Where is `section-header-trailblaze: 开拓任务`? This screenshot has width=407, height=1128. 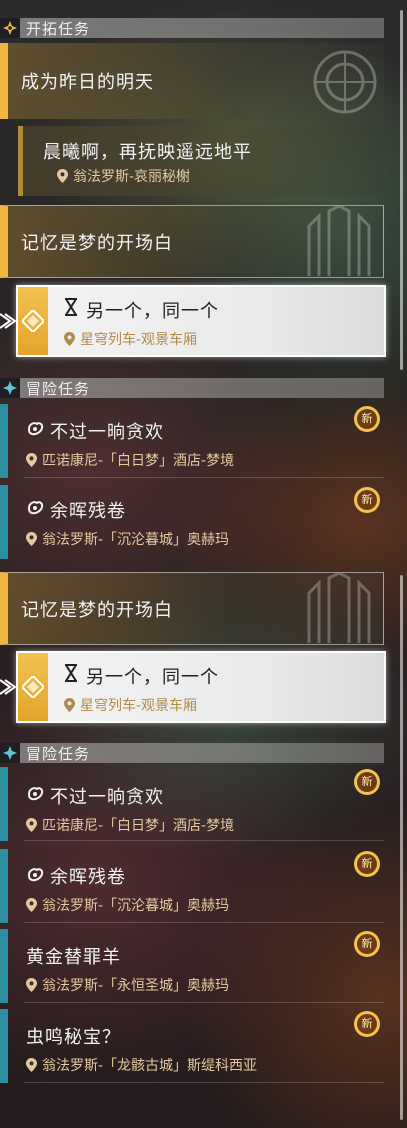 section-header-trailblaze: 开拓任务 is located at coordinates (192, 28).